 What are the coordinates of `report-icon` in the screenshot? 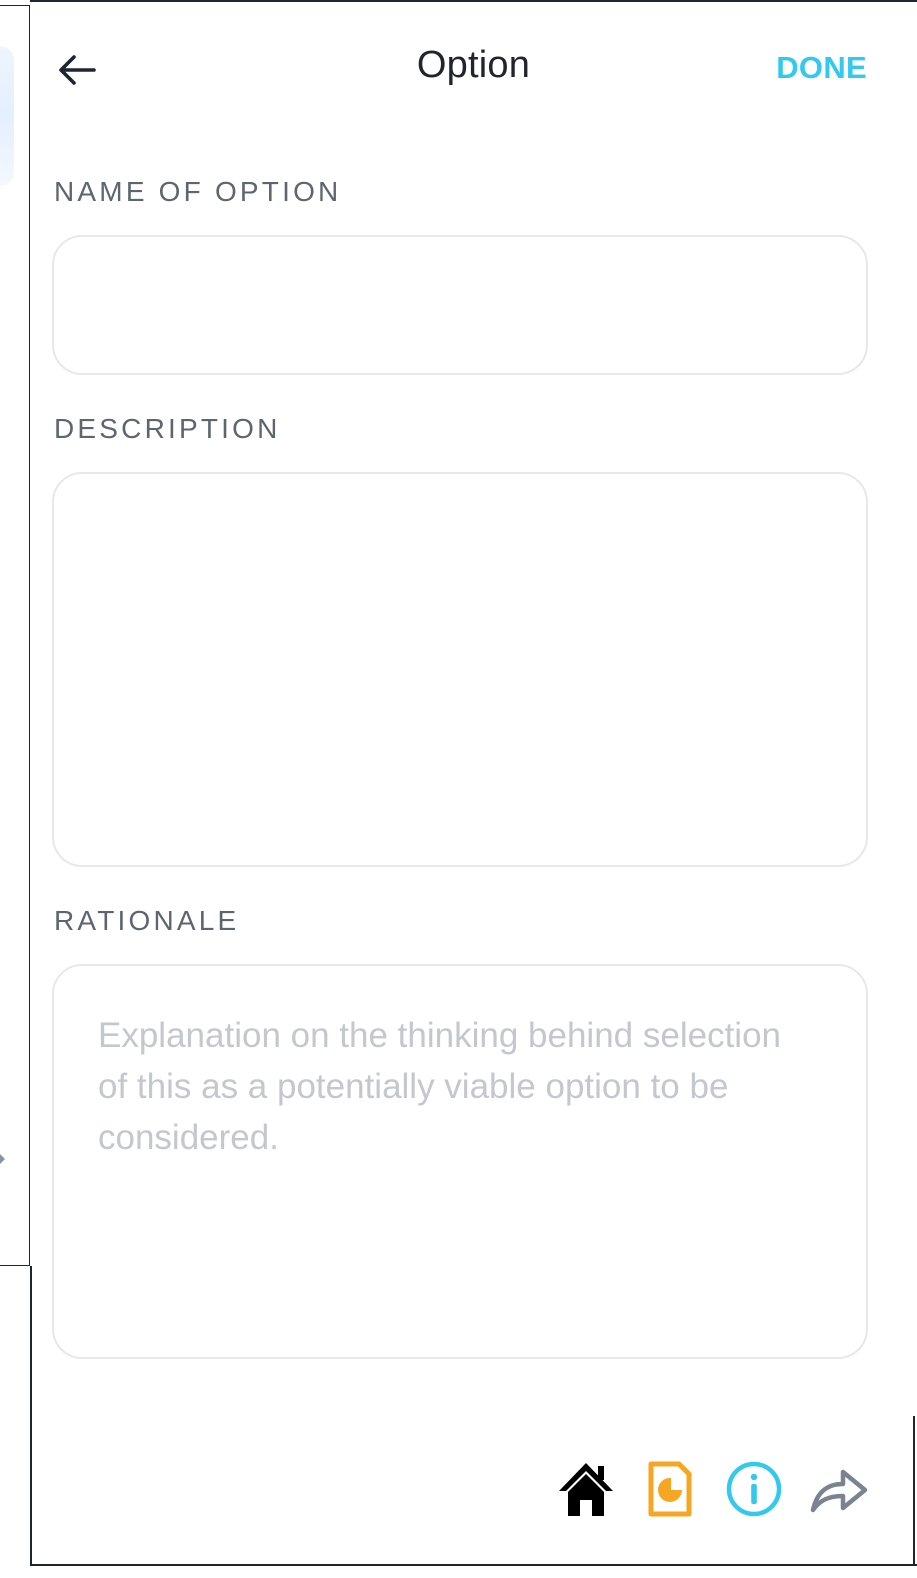 It's located at (670, 1489).